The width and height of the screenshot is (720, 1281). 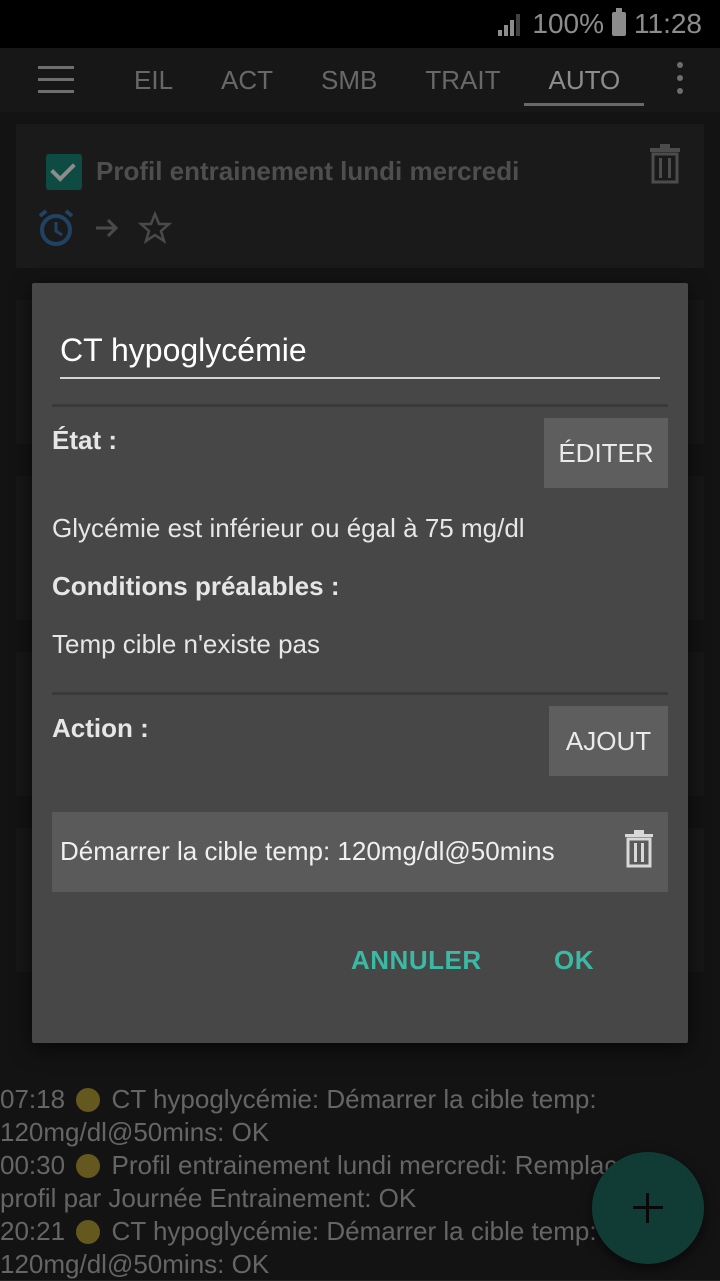 What do you see at coordinates (639, 849) in the screenshot?
I see `delete-action-icon` at bounding box center [639, 849].